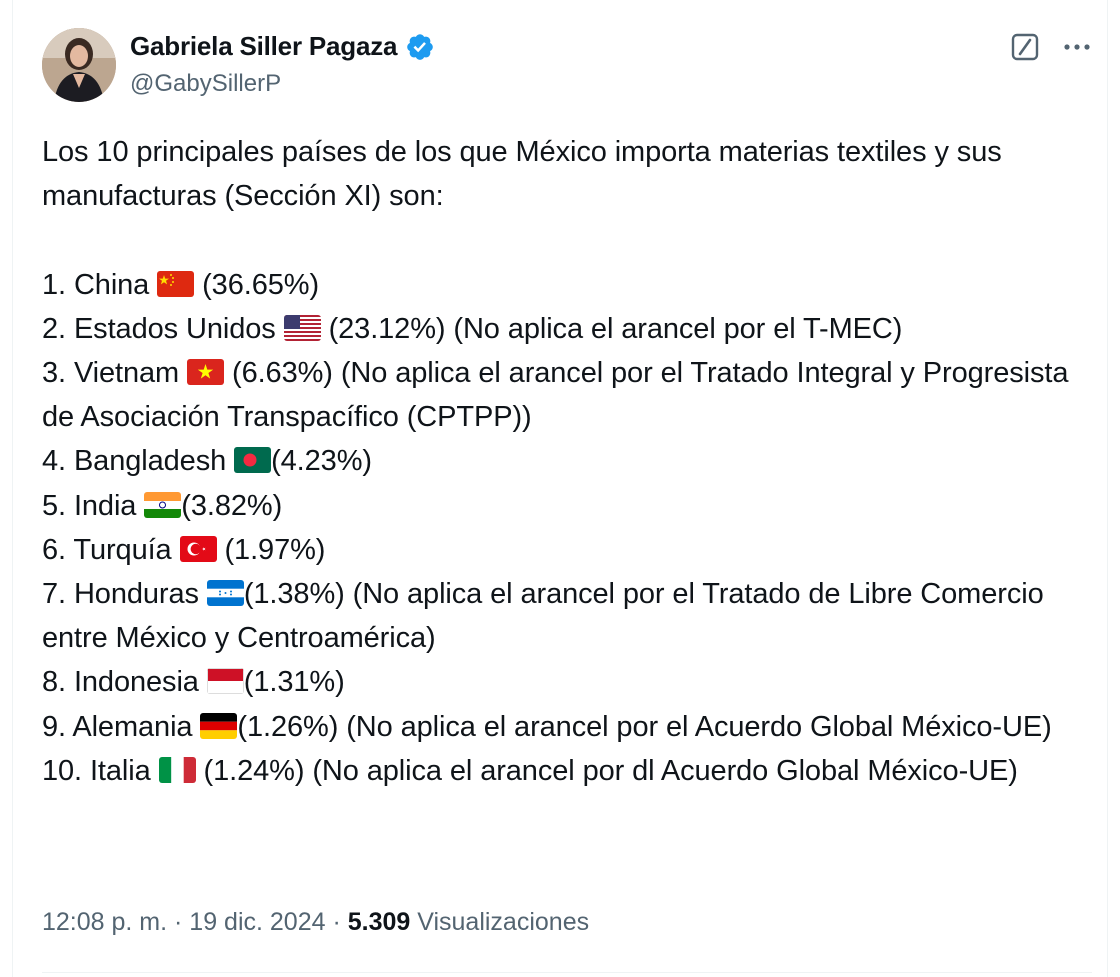 This screenshot has width=1120, height=977. I want to click on avatar-photo, so click(79, 65).